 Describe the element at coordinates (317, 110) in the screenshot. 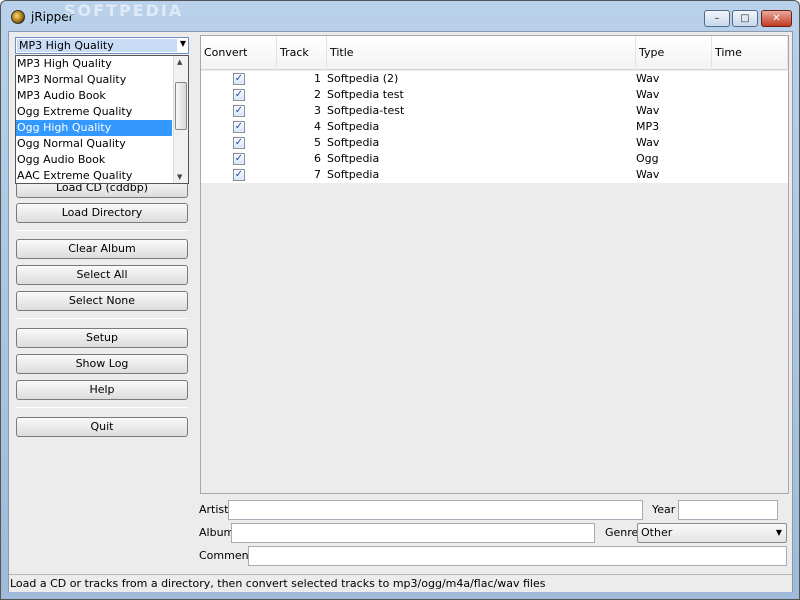

I see `track-number: 3` at that location.